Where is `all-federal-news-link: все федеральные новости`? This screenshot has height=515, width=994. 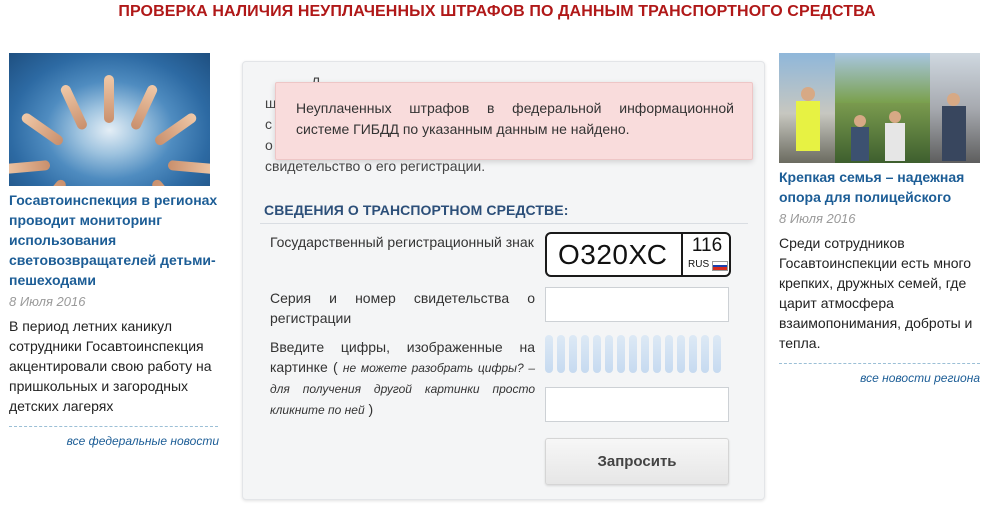 all-federal-news-link: все федеральные новости is located at coordinates (115, 441).